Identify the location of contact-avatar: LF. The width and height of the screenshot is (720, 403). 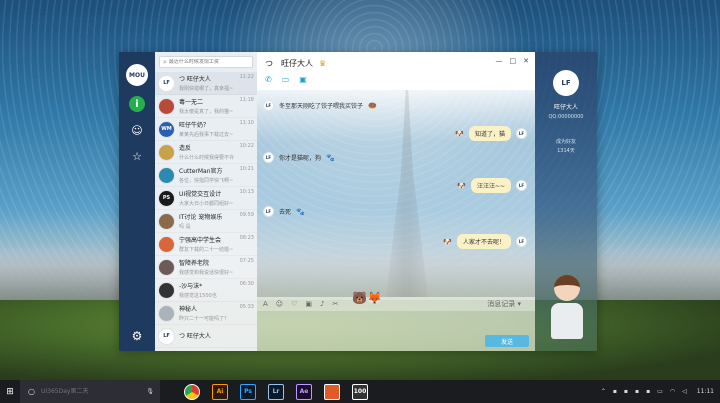
(166, 336).